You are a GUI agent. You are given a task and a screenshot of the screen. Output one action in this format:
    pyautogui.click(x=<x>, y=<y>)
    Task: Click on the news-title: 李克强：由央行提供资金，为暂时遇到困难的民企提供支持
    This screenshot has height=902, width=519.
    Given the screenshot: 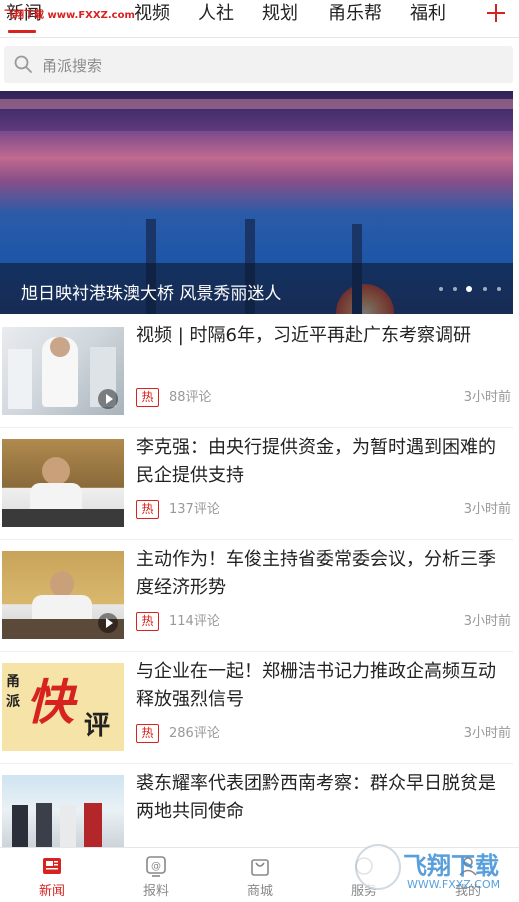 What is the action you would take?
    pyautogui.click(x=316, y=461)
    